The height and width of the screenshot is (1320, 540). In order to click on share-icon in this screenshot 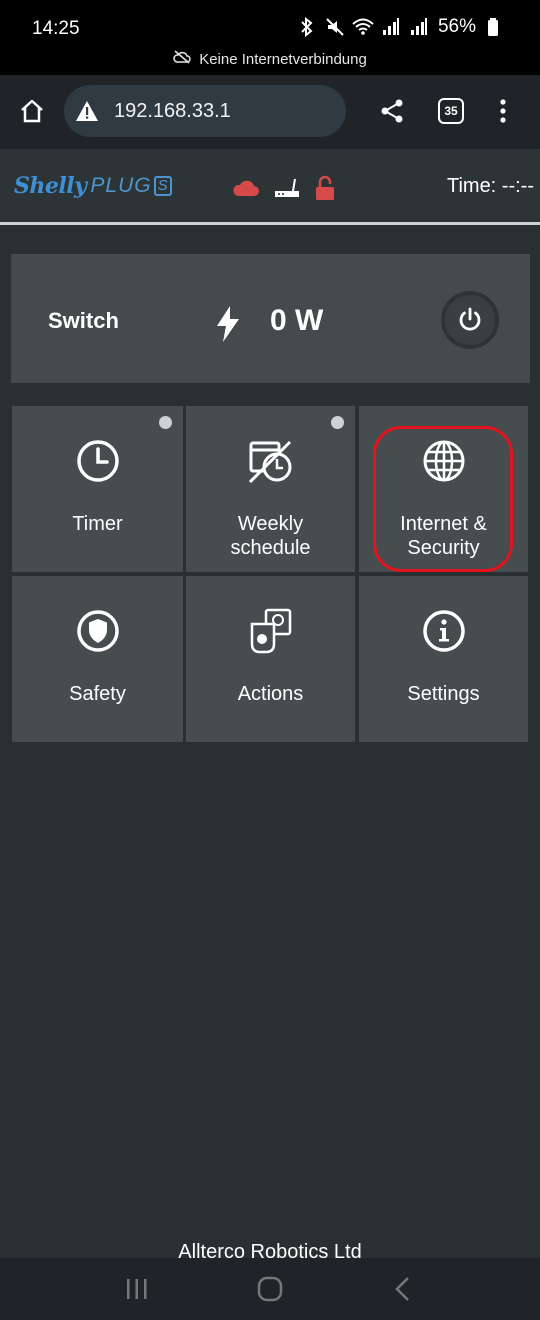, I will do `click(392, 111)`.